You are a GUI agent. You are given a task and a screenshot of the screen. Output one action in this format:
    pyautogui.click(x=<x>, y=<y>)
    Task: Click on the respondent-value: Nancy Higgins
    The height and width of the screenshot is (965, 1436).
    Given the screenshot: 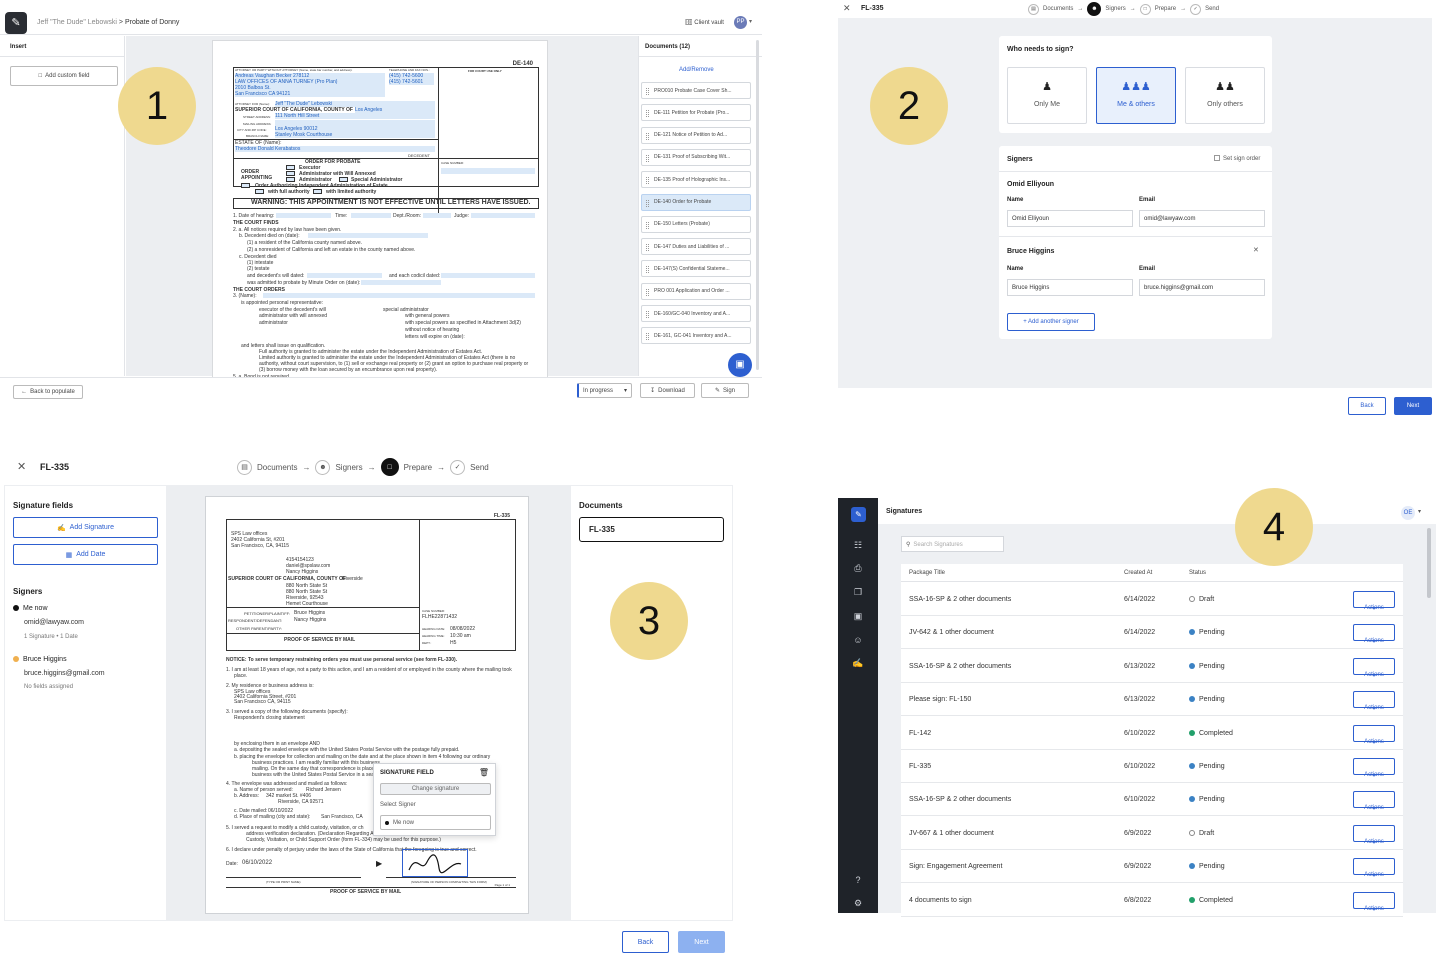 What is the action you would take?
    pyautogui.click(x=310, y=620)
    